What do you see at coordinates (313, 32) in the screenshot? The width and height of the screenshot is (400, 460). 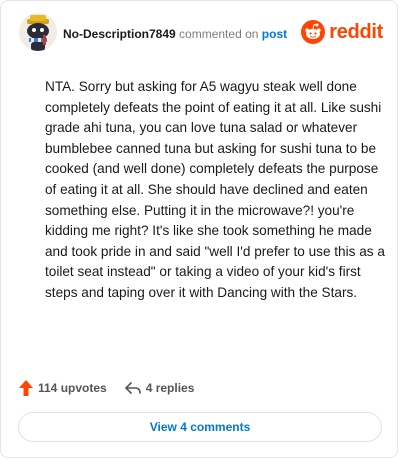 I see `reddit-logo-icon` at bounding box center [313, 32].